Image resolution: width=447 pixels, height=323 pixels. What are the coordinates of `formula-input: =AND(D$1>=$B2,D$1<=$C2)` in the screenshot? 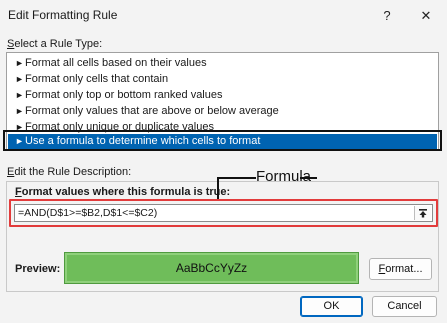 It's located at (223, 213).